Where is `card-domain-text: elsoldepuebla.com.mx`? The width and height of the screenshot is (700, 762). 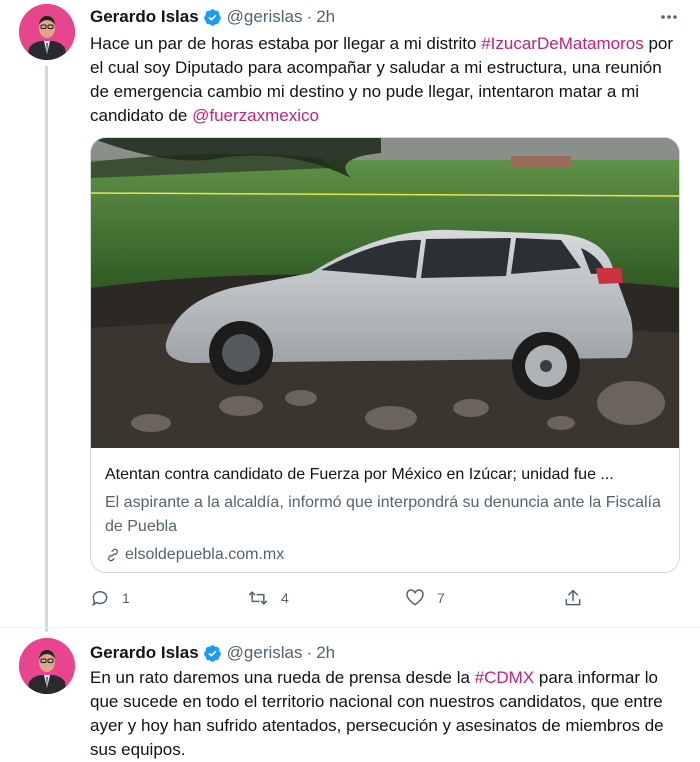 card-domain-text: elsoldepuebla.com.mx is located at coordinates (205, 554).